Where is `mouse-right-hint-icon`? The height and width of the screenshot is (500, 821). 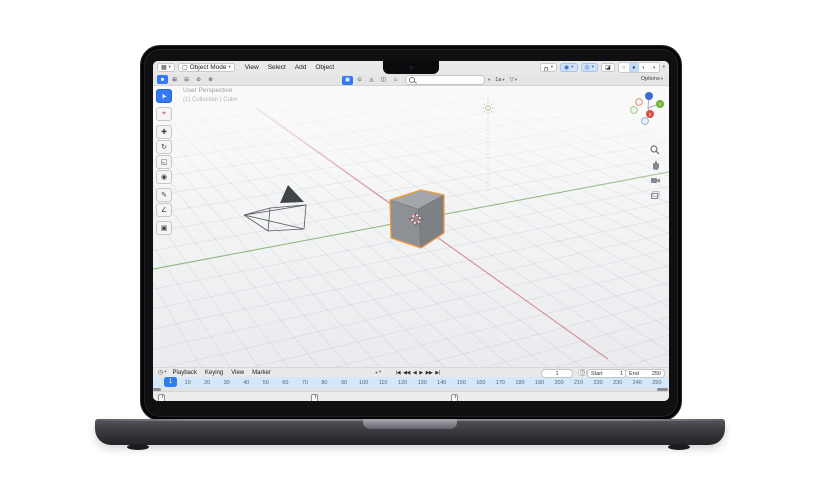
mouse-right-hint-icon is located at coordinates (454, 397).